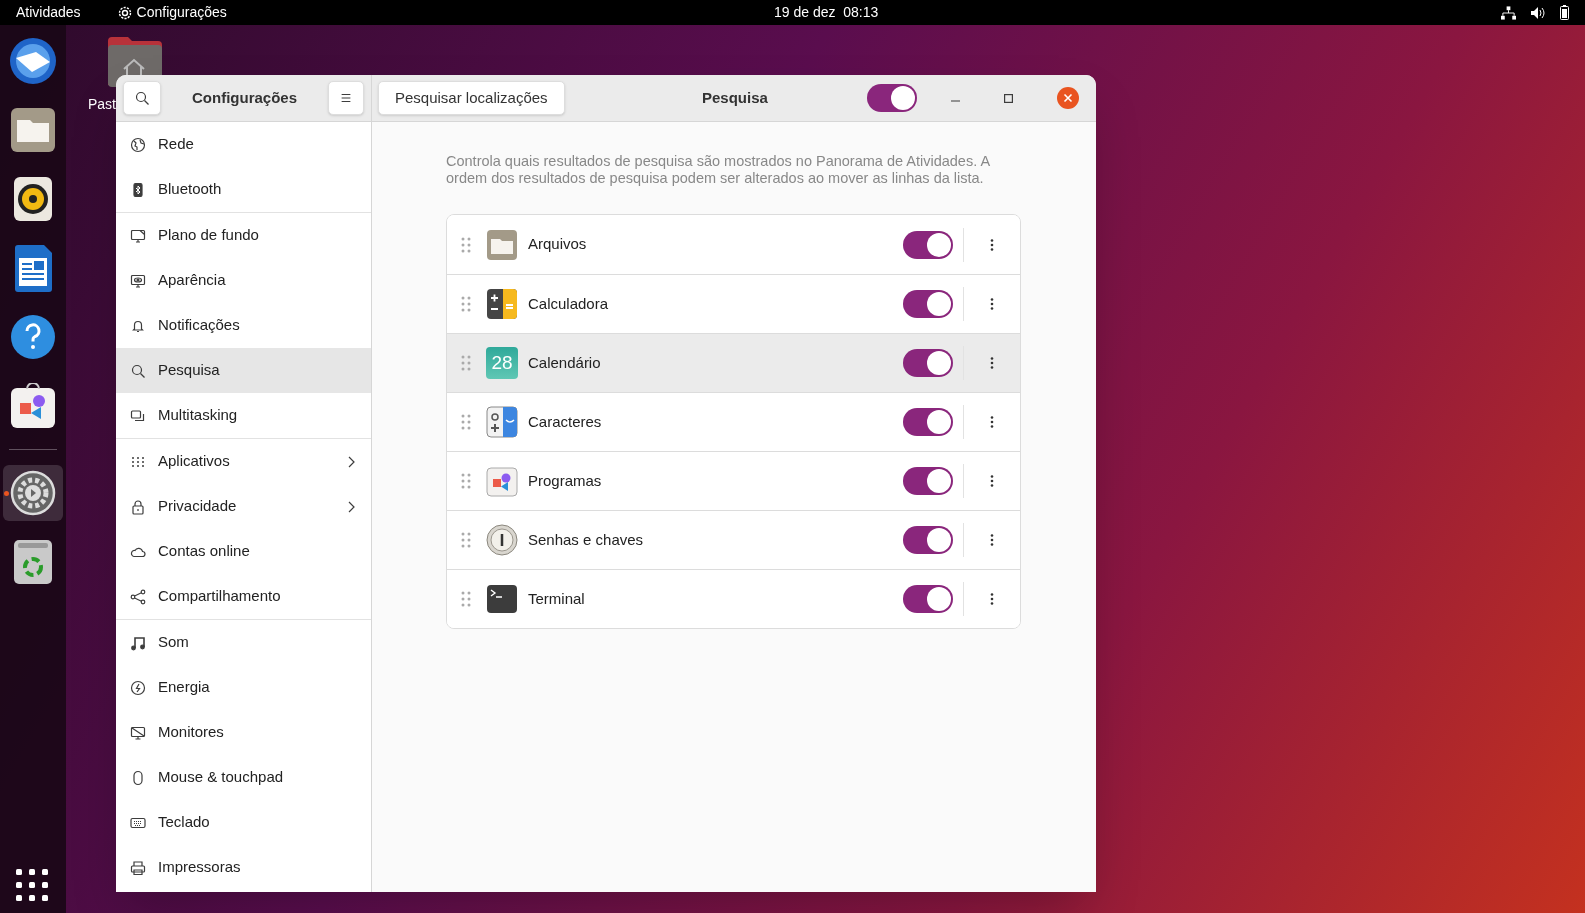 The width and height of the screenshot is (1585, 913). I want to click on maximize-icon, so click(1008, 98).